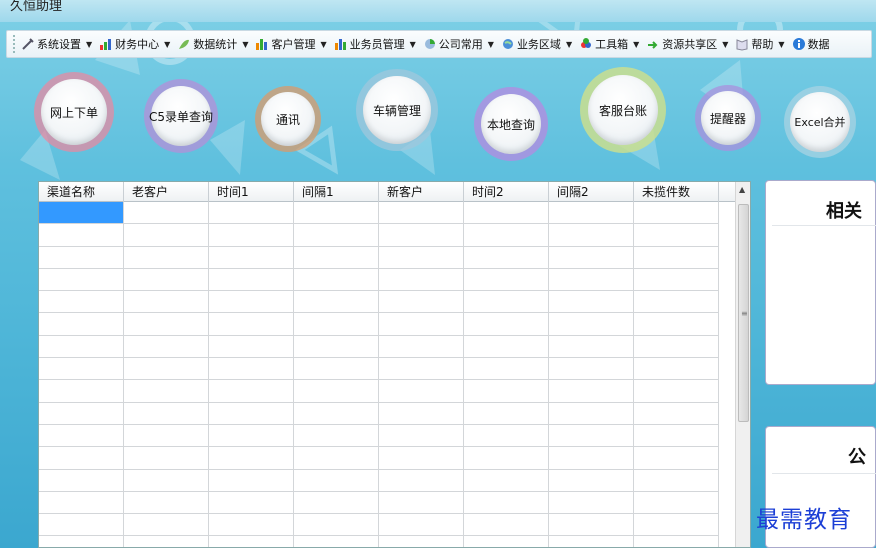 The image size is (876, 548). I want to click on menu-finance: 财务中心 ▼, so click(134, 44).